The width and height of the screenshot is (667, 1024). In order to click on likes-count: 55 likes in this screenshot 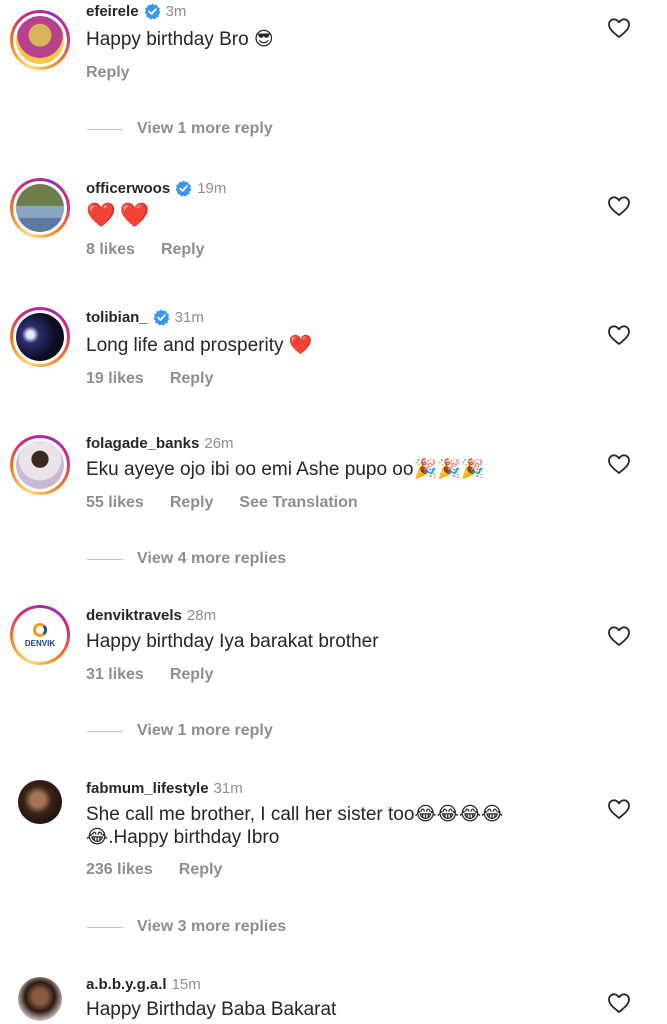, I will do `click(115, 503)`.